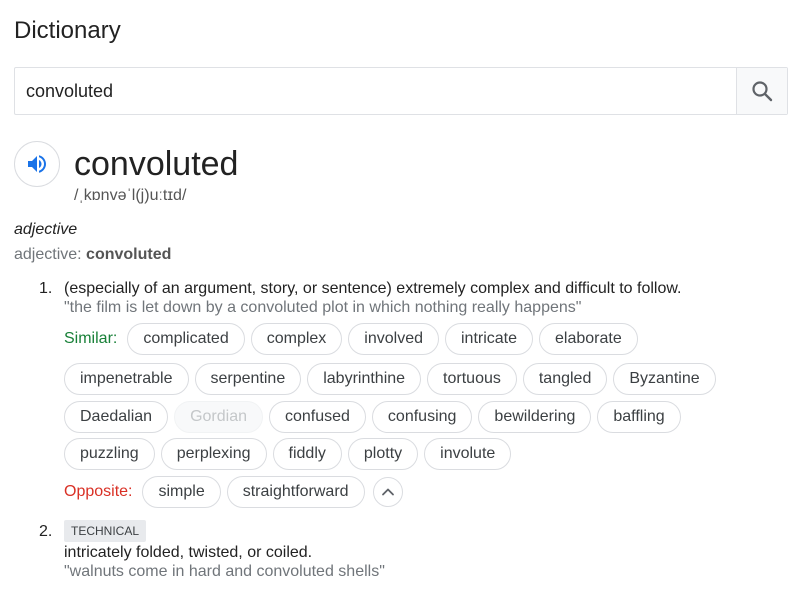 This screenshot has height=599, width=804. Describe the element at coordinates (109, 454) in the screenshot. I see `synonym-chip: puzzling` at that location.